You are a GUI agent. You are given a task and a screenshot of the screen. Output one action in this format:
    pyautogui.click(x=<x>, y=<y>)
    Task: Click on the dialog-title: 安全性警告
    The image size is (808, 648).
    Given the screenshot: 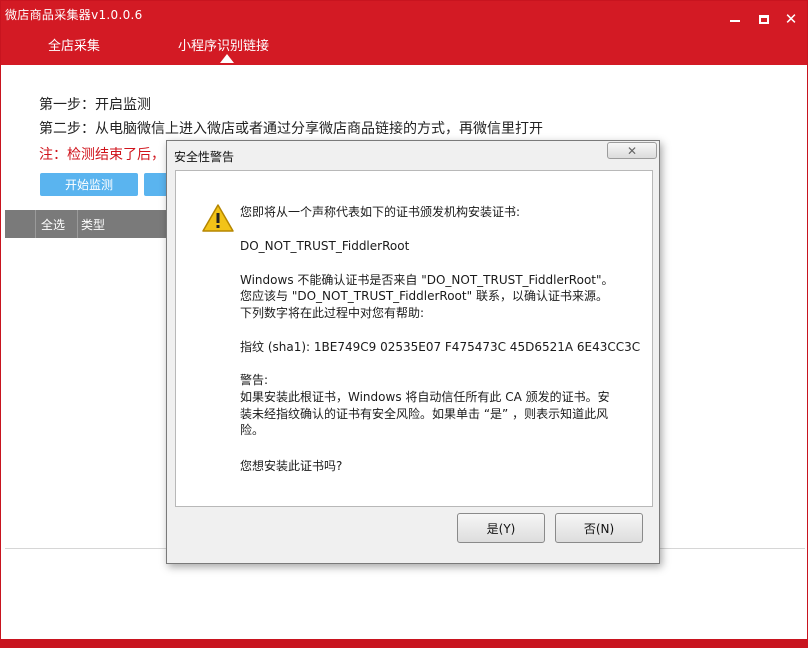 What is the action you would take?
    pyautogui.click(x=204, y=157)
    